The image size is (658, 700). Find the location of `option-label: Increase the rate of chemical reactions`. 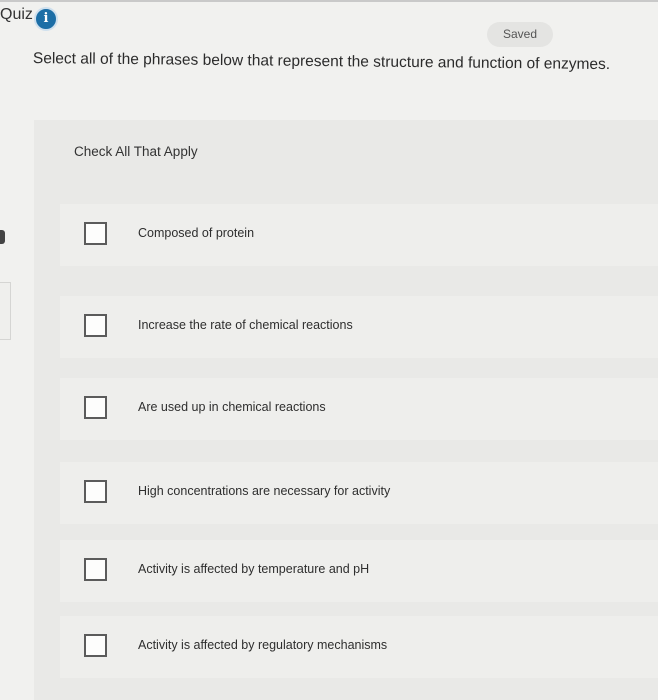

option-label: Increase the rate of chemical reactions is located at coordinates (245, 325).